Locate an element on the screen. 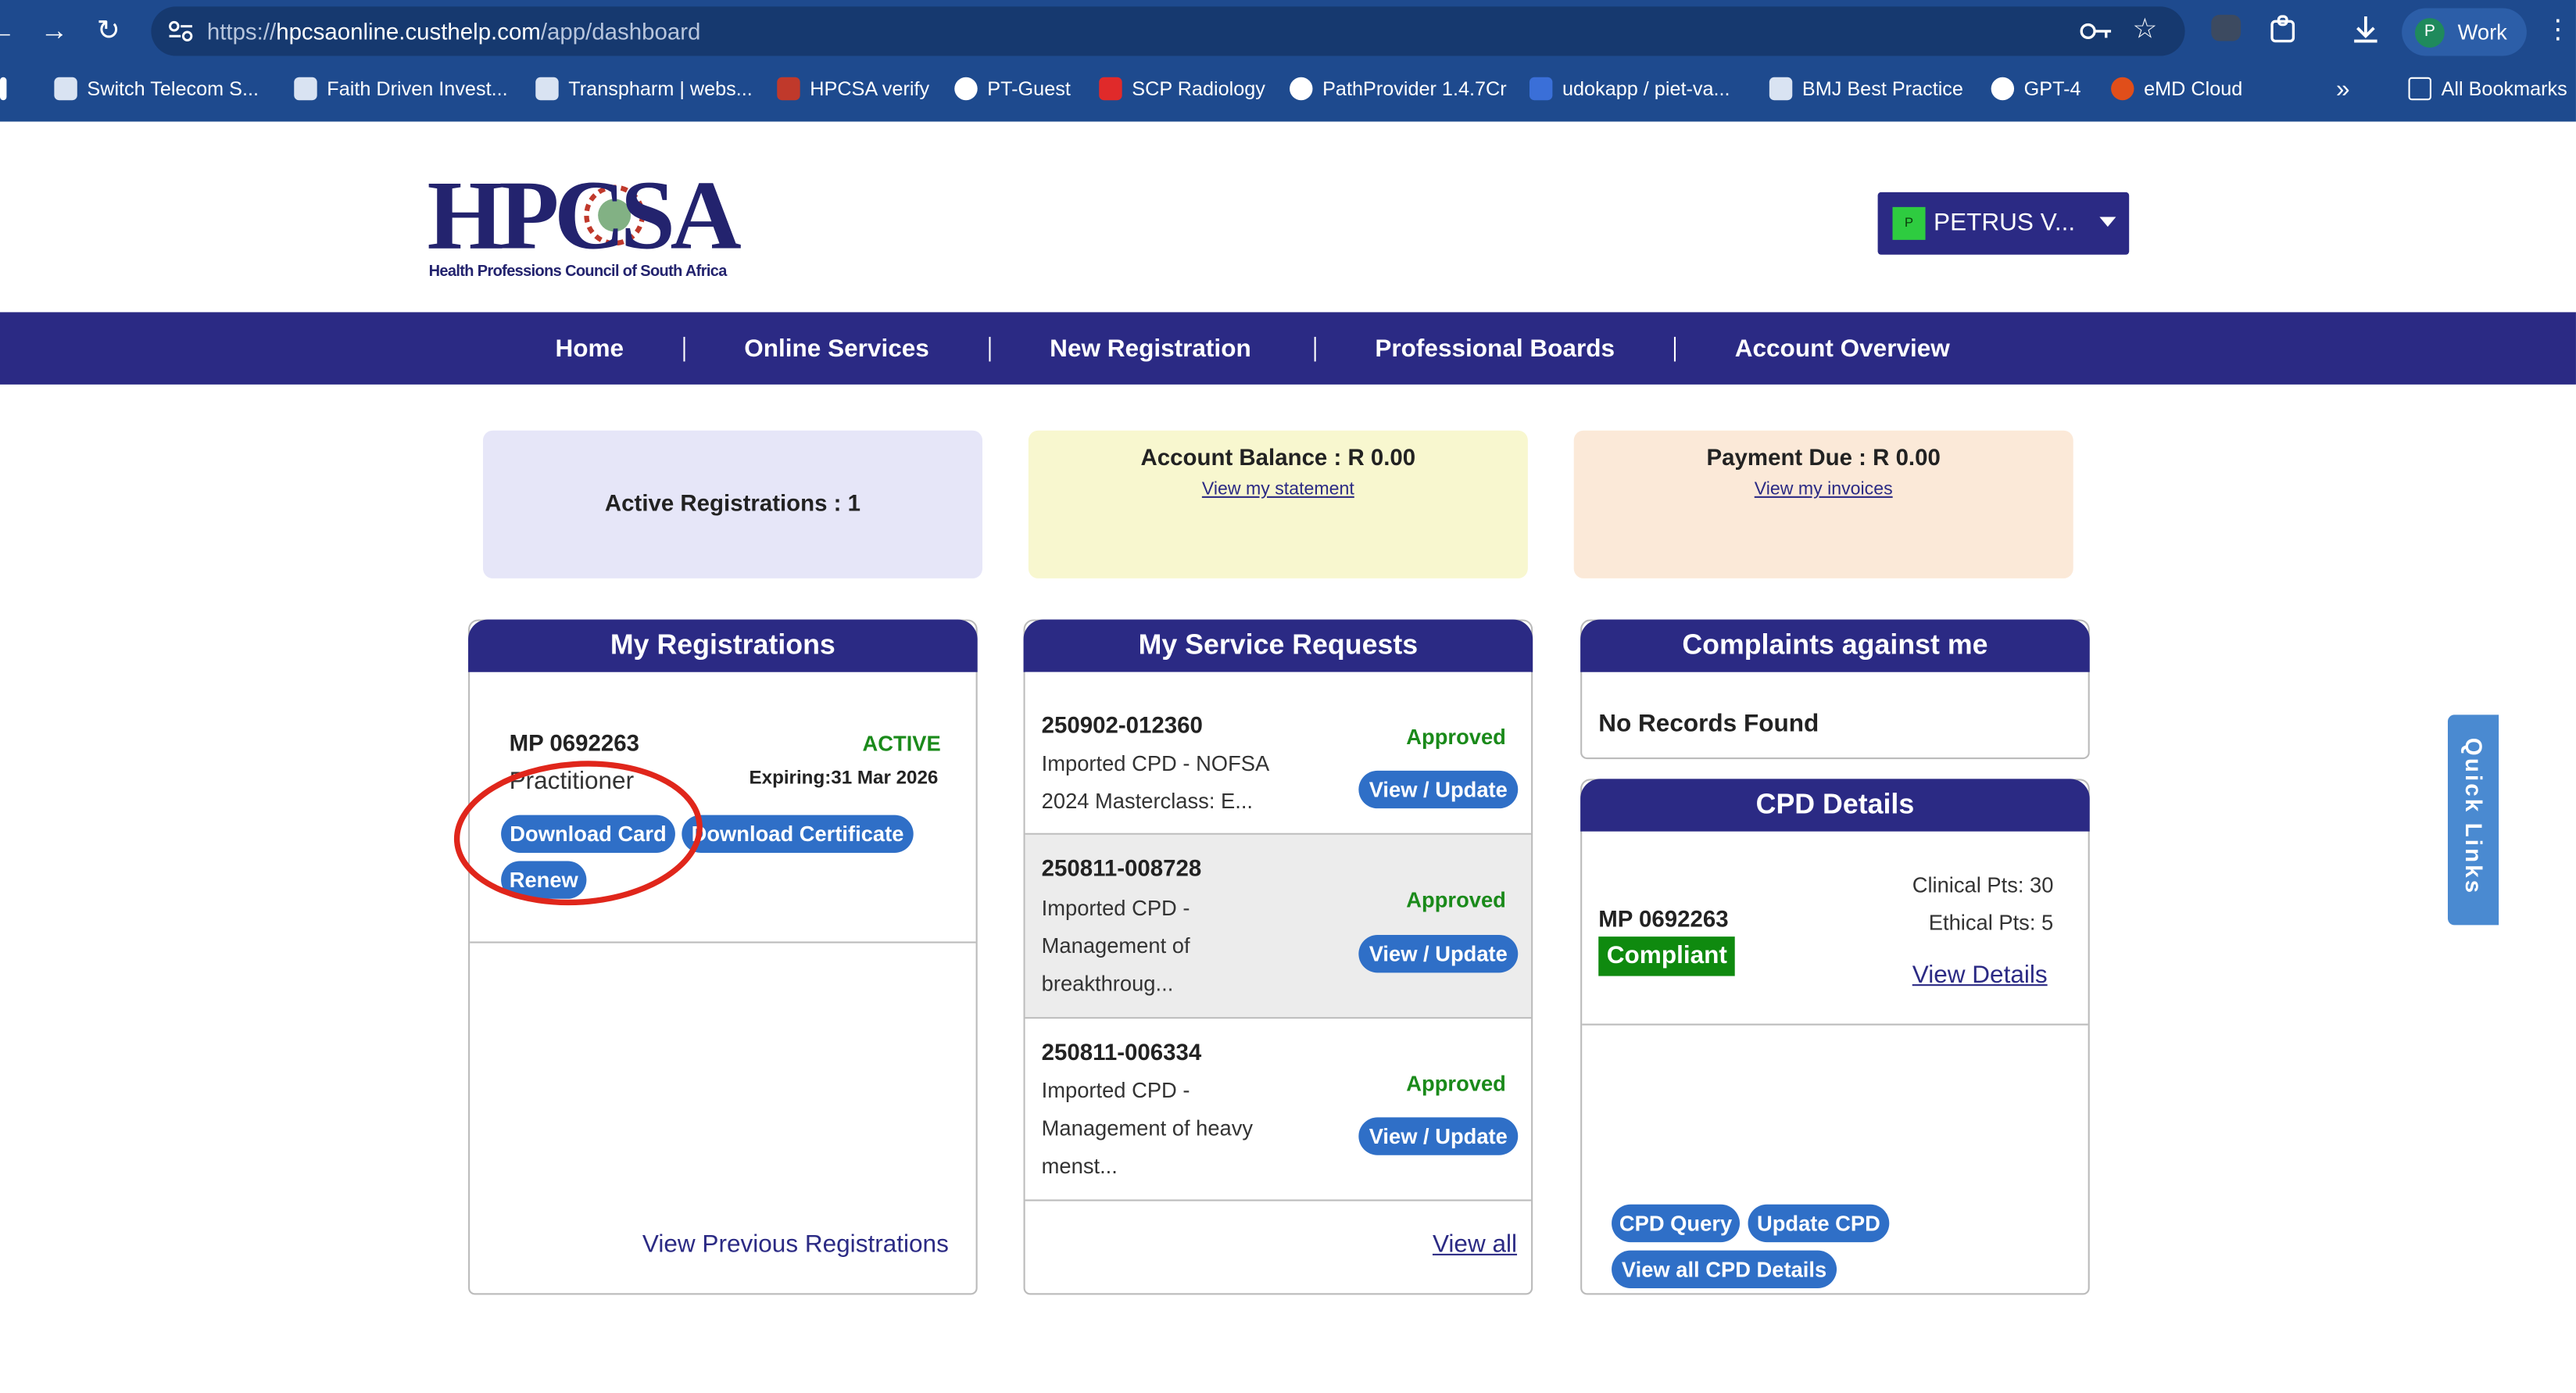  quick-links-tab: Quick Links is located at coordinates (2473, 820).